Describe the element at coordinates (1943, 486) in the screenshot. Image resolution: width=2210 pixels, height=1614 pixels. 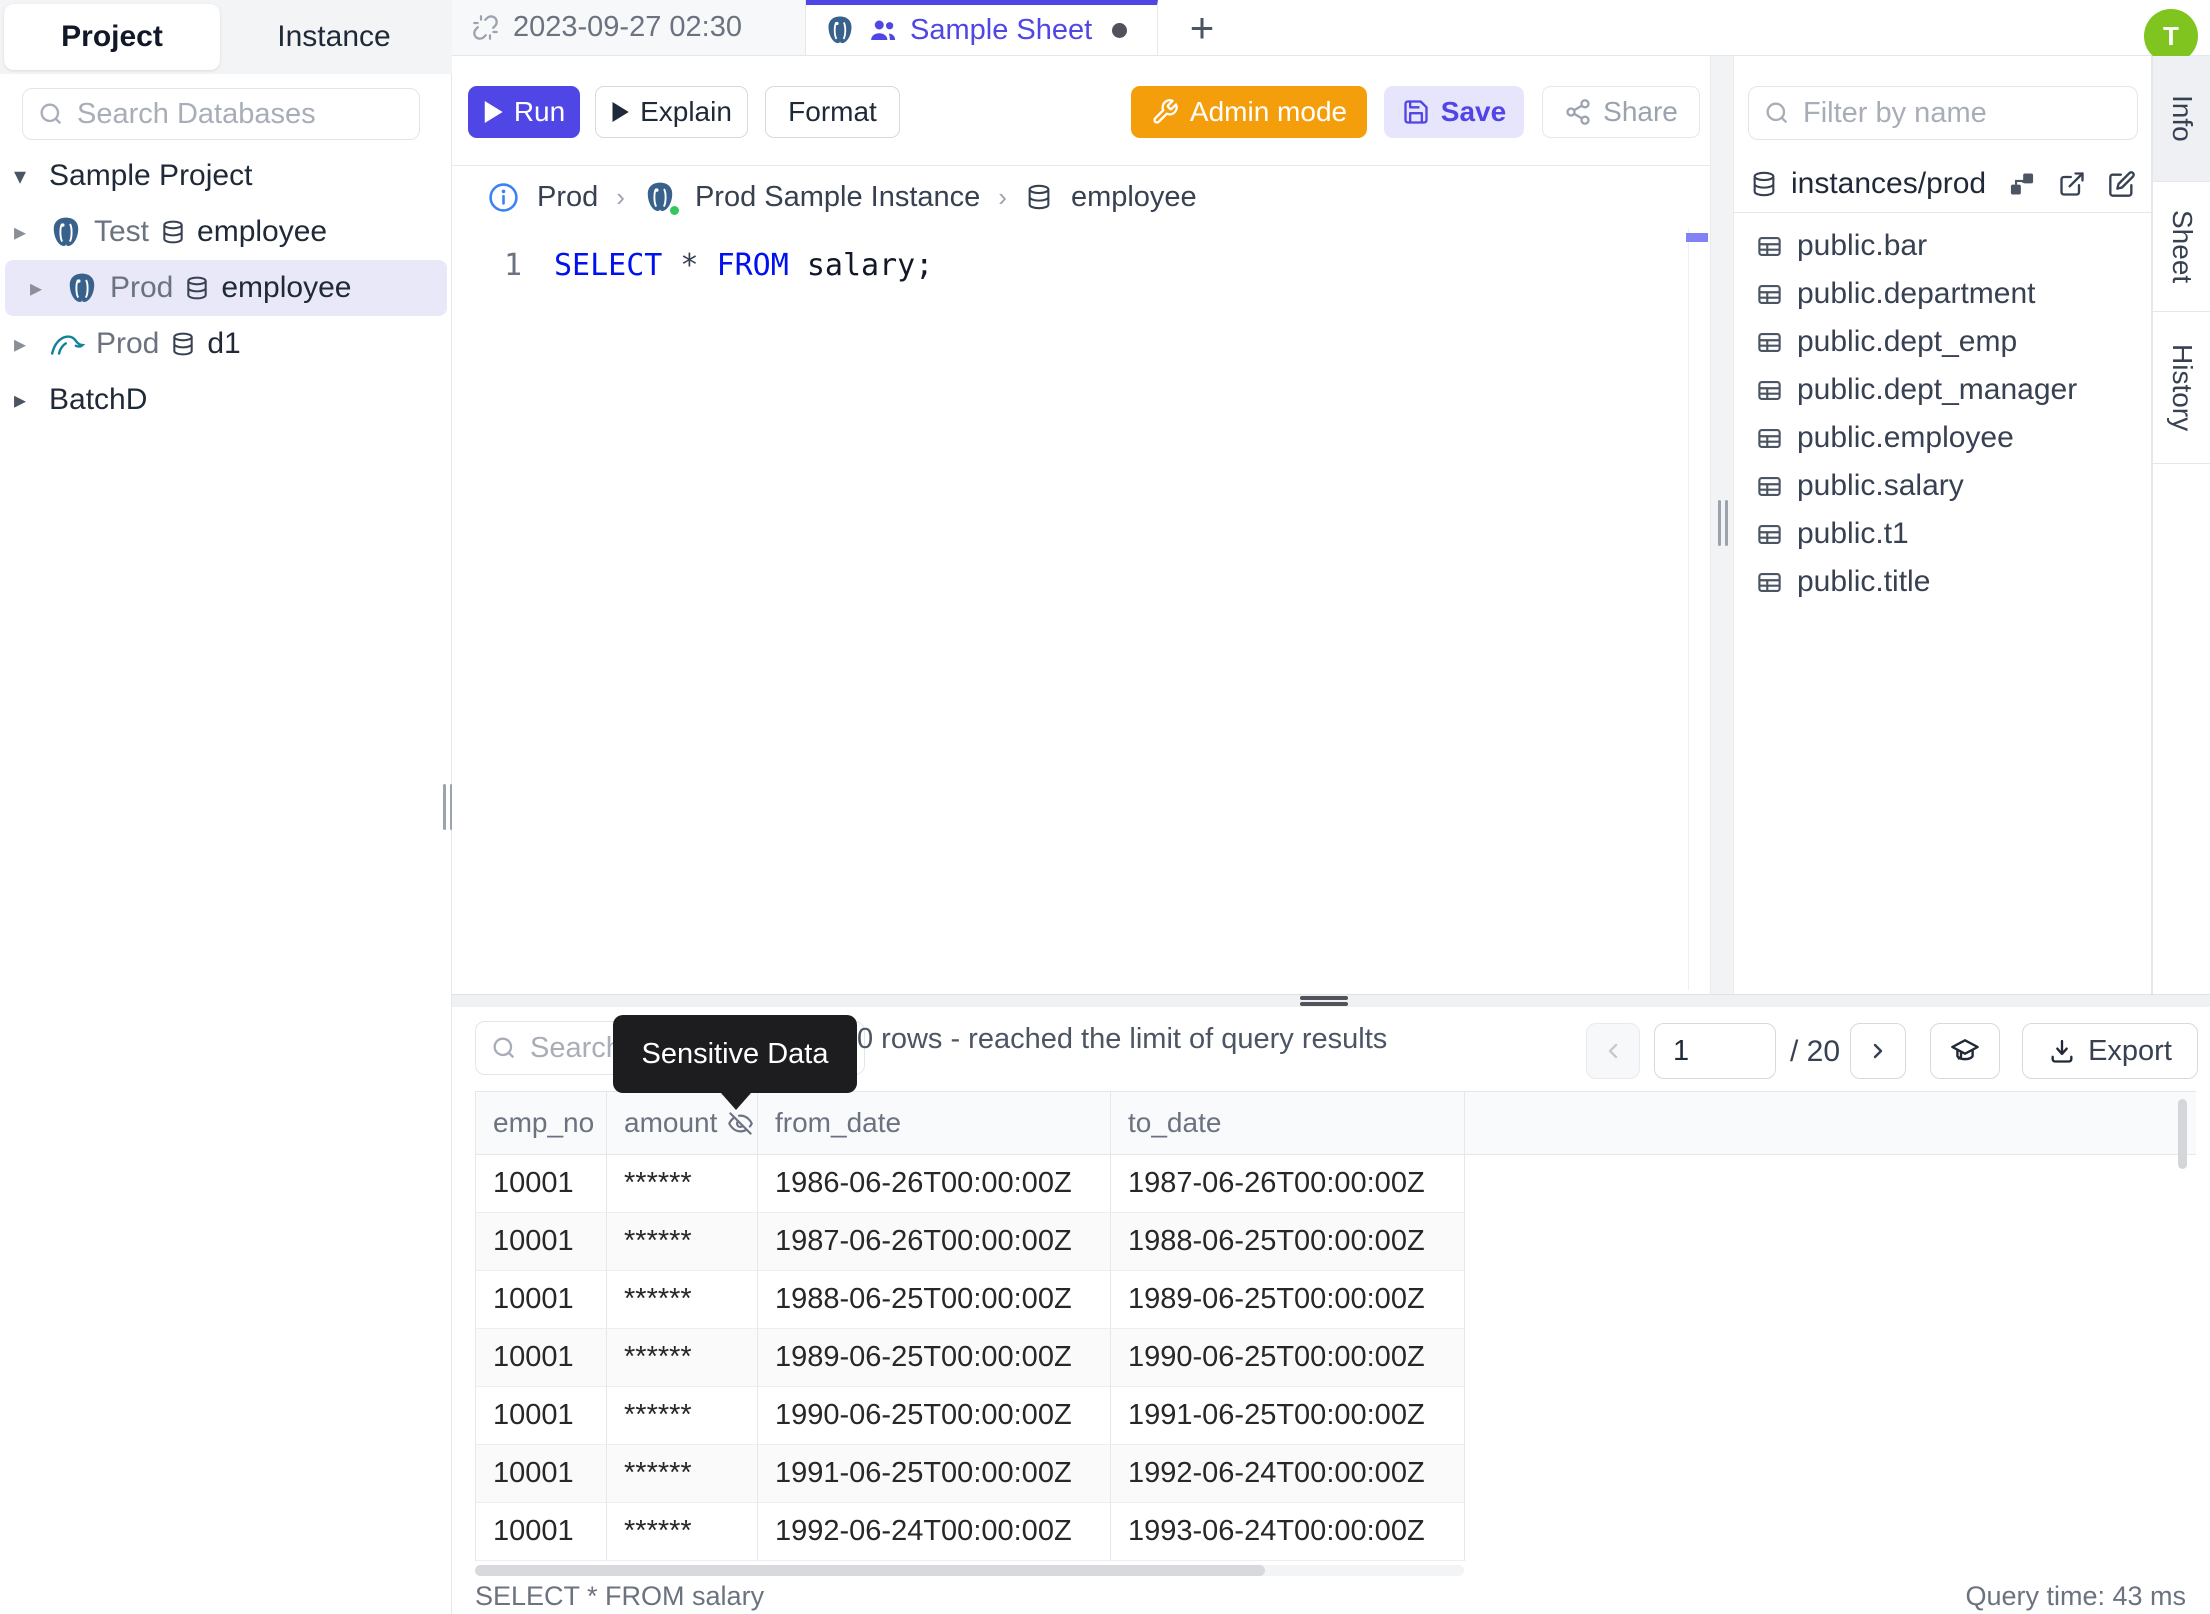
I see `table-list-item: public.salary` at that location.